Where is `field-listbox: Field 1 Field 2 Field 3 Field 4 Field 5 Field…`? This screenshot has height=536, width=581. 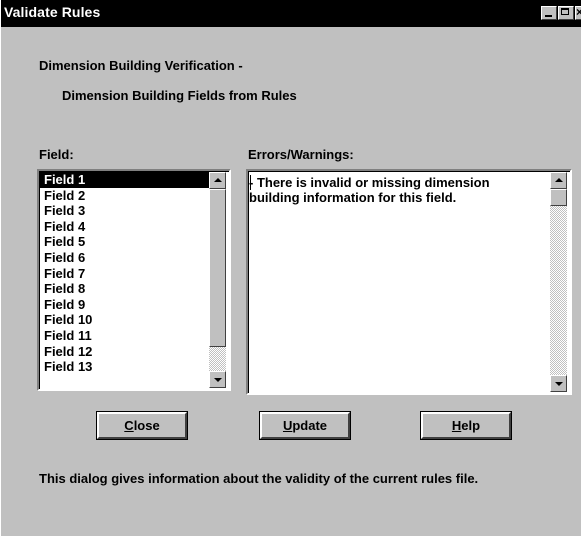 field-listbox: Field 1 Field 2 Field 3 Field 4 Field 5 Field… is located at coordinates (134, 280).